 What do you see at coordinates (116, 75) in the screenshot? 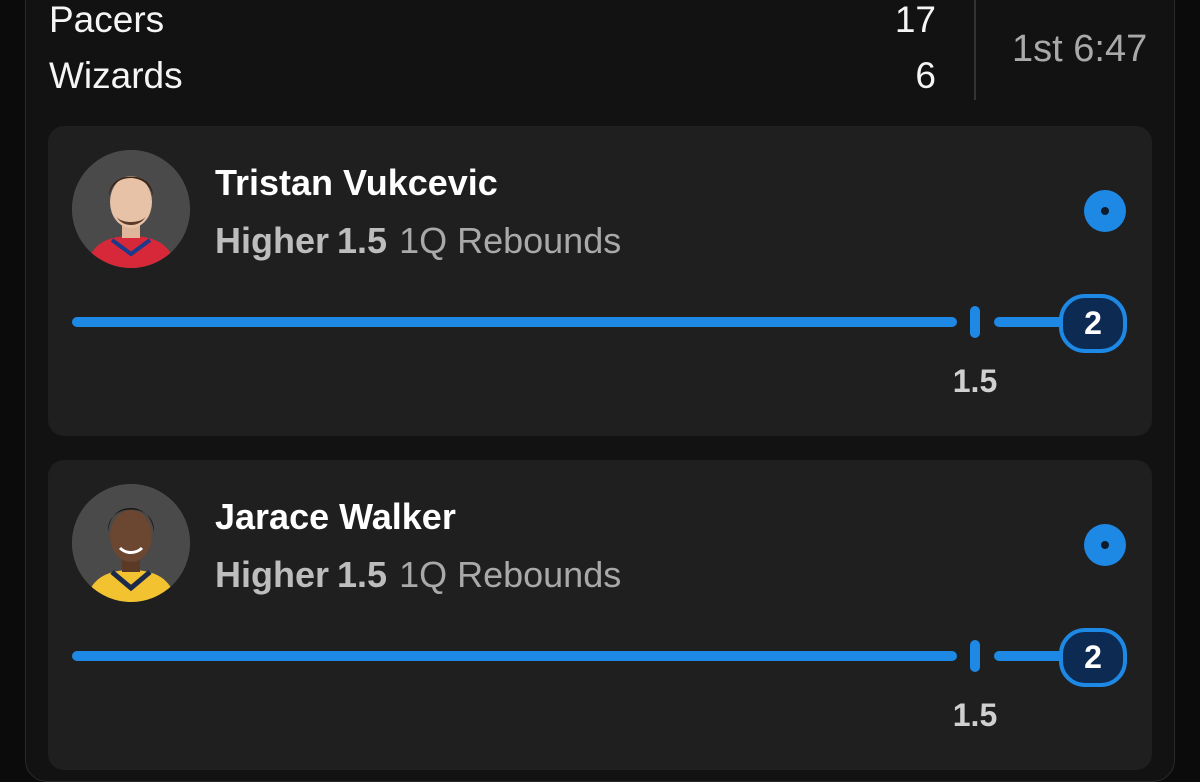
I see `team-name-wizards: Wizards` at bounding box center [116, 75].